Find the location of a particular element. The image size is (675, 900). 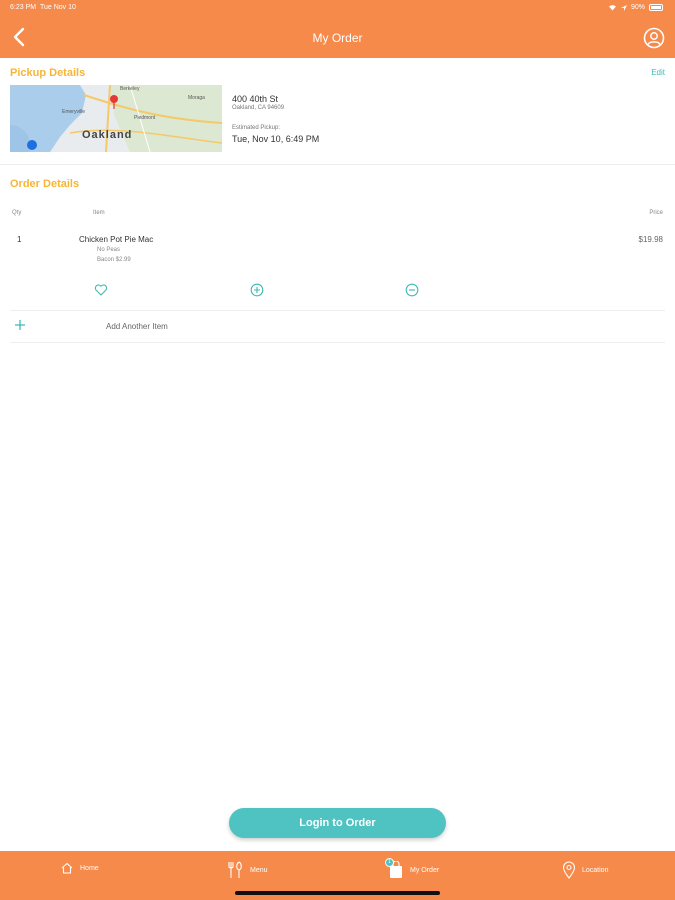

add-another-item-button: Add Another Item is located at coordinates (137, 326).